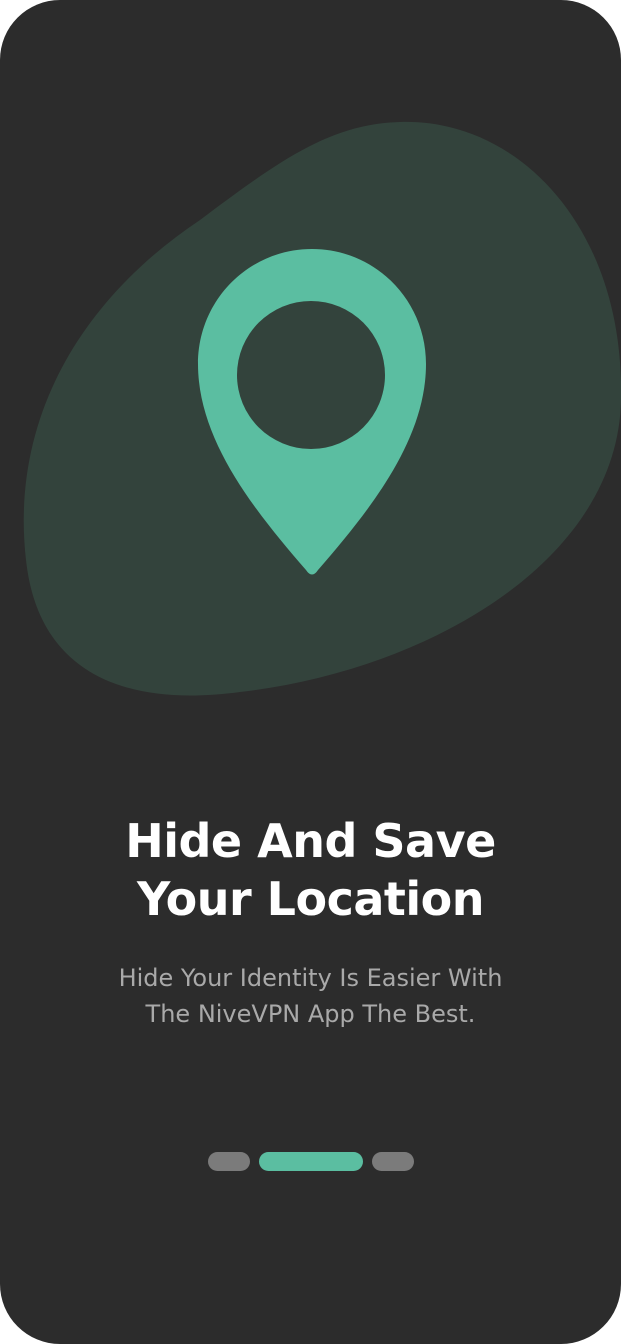  I want to click on page-indicator, so click(310, 1161).